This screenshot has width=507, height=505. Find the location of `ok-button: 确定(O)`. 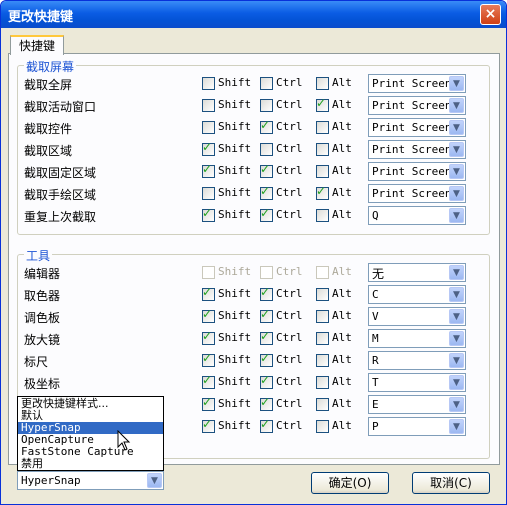

ok-button: 确定(O) is located at coordinates (350, 483).